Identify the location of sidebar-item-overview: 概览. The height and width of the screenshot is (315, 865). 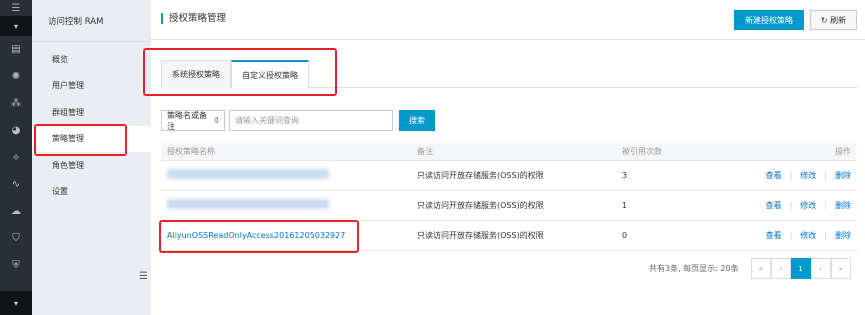
(91, 59).